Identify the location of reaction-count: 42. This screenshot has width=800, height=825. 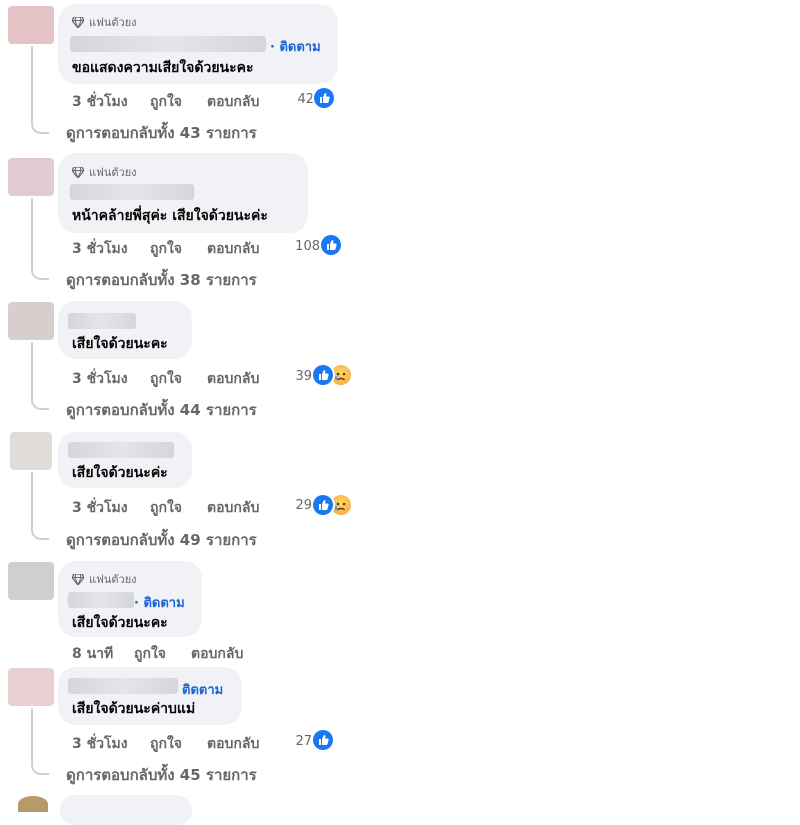
(298, 99).